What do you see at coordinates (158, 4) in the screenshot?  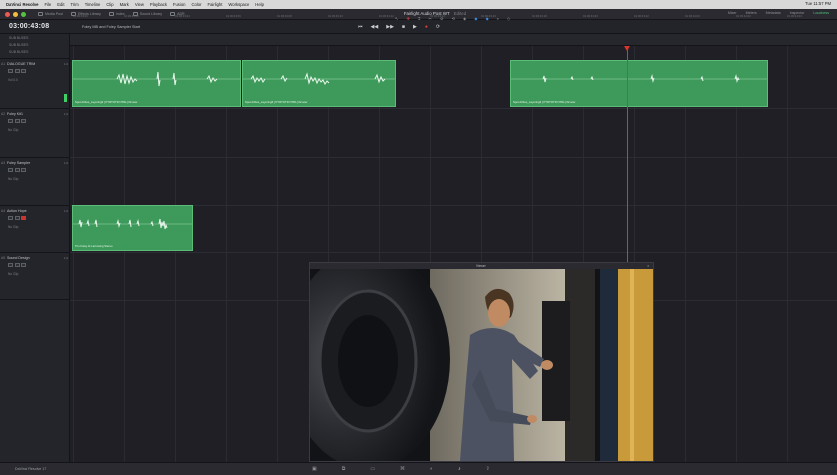 I see `menu-playback: Playback` at bounding box center [158, 4].